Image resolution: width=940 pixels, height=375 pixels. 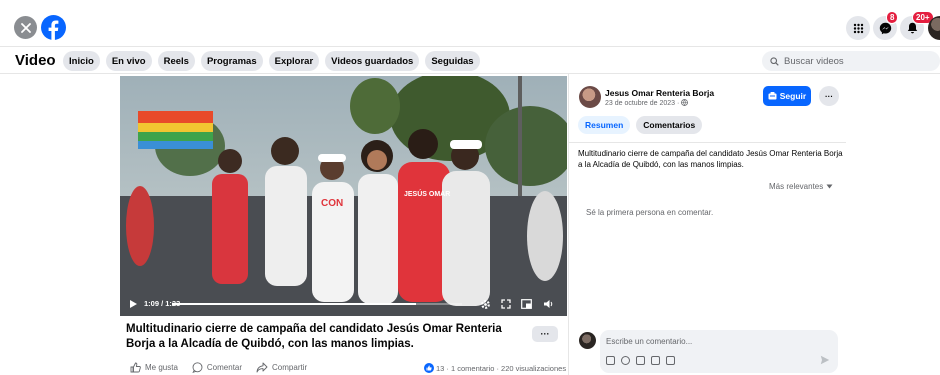 I want to click on tab-programas: Programas, so click(x=231, y=61).